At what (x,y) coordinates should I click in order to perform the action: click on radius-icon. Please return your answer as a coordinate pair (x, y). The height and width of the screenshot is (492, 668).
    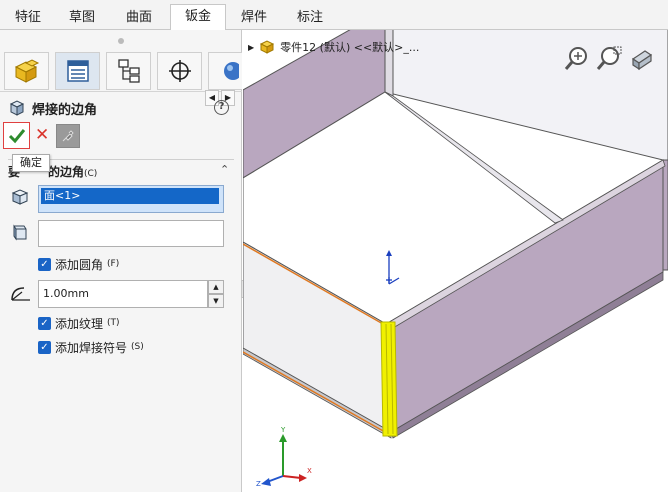
    Looking at the image, I should click on (20, 294).